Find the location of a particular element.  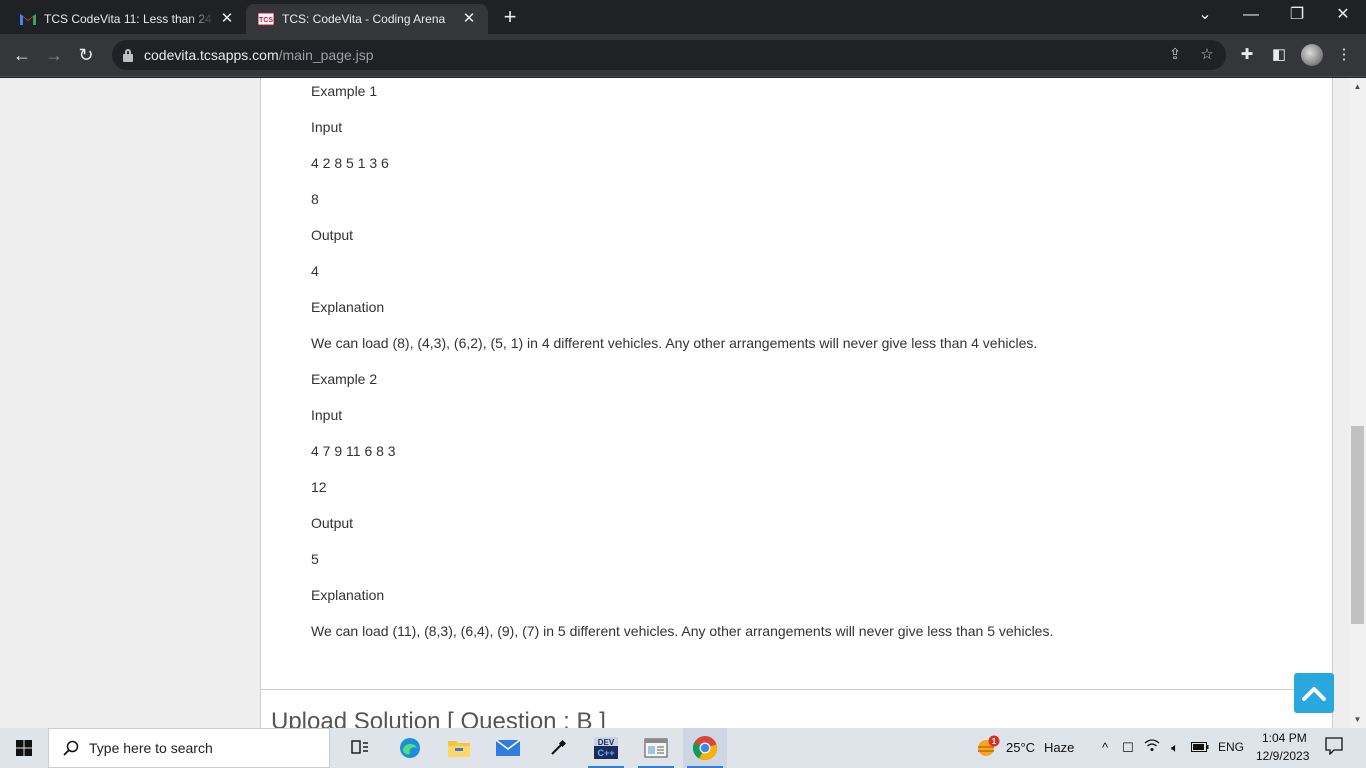

tab-codevita: TCS TCS: CodeVita - Coding Arena ✕ is located at coordinates (367, 19).